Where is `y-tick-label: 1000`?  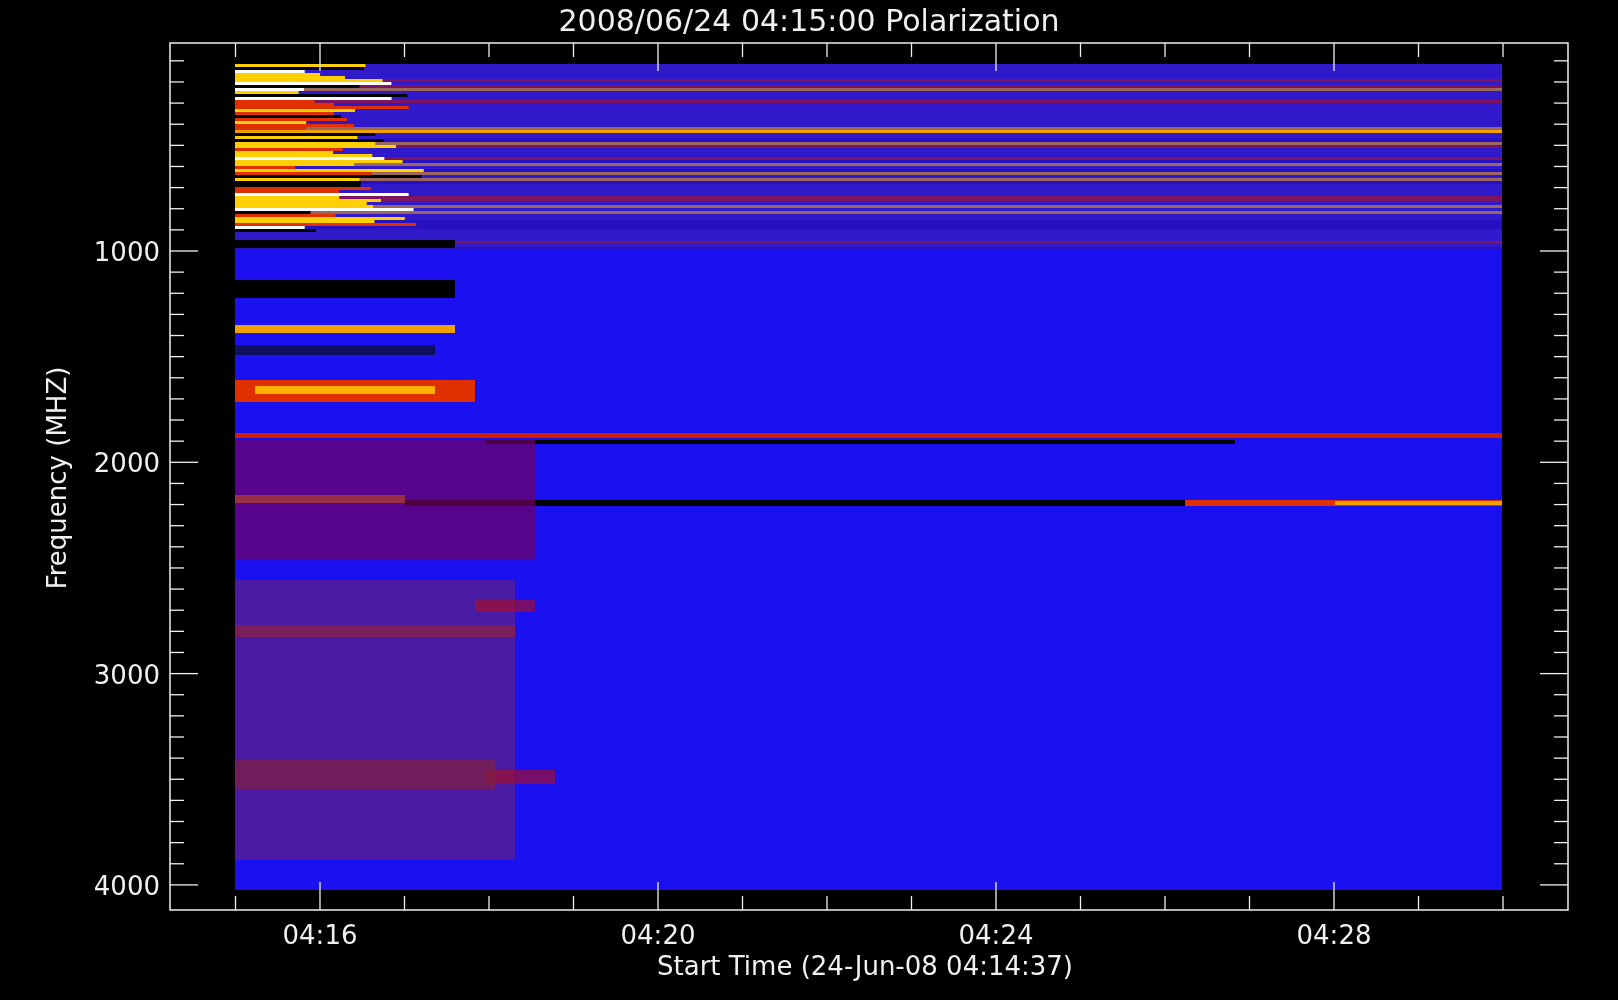 y-tick-label: 1000 is located at coordinates (126, 252).